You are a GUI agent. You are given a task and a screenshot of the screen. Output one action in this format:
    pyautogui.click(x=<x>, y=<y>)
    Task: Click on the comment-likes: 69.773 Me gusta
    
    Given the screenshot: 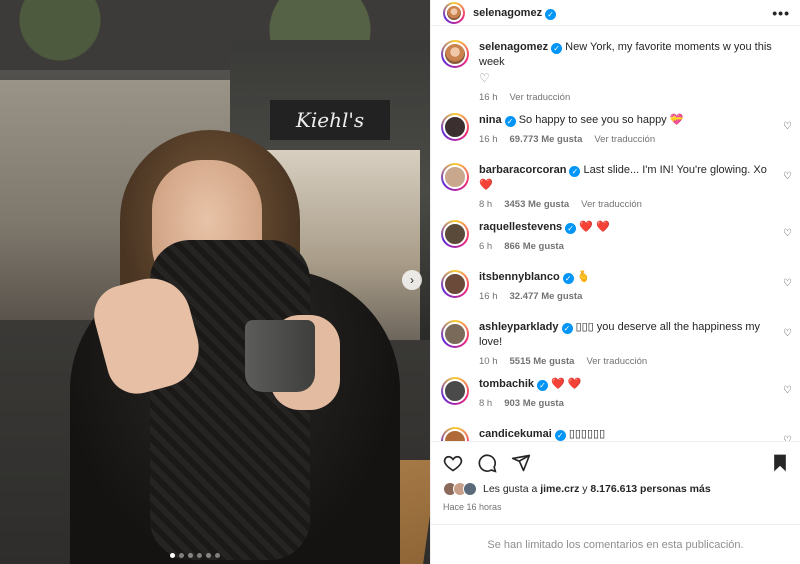 What is the action you would take?
    pyautogui.click(x=546, y=139)
    